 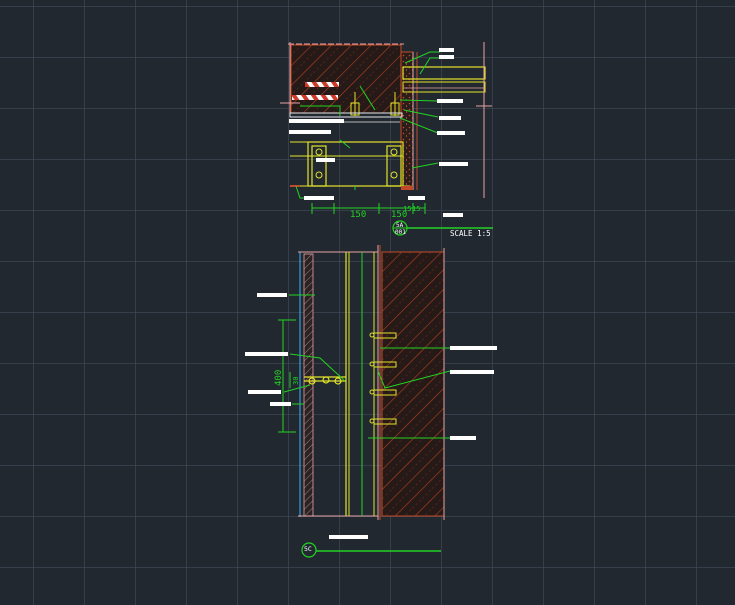 What do you see at coordinates (470, 233) in the screenshot?
I see `scale-label: SCALE 1:5` at bounding box center [470, 233].